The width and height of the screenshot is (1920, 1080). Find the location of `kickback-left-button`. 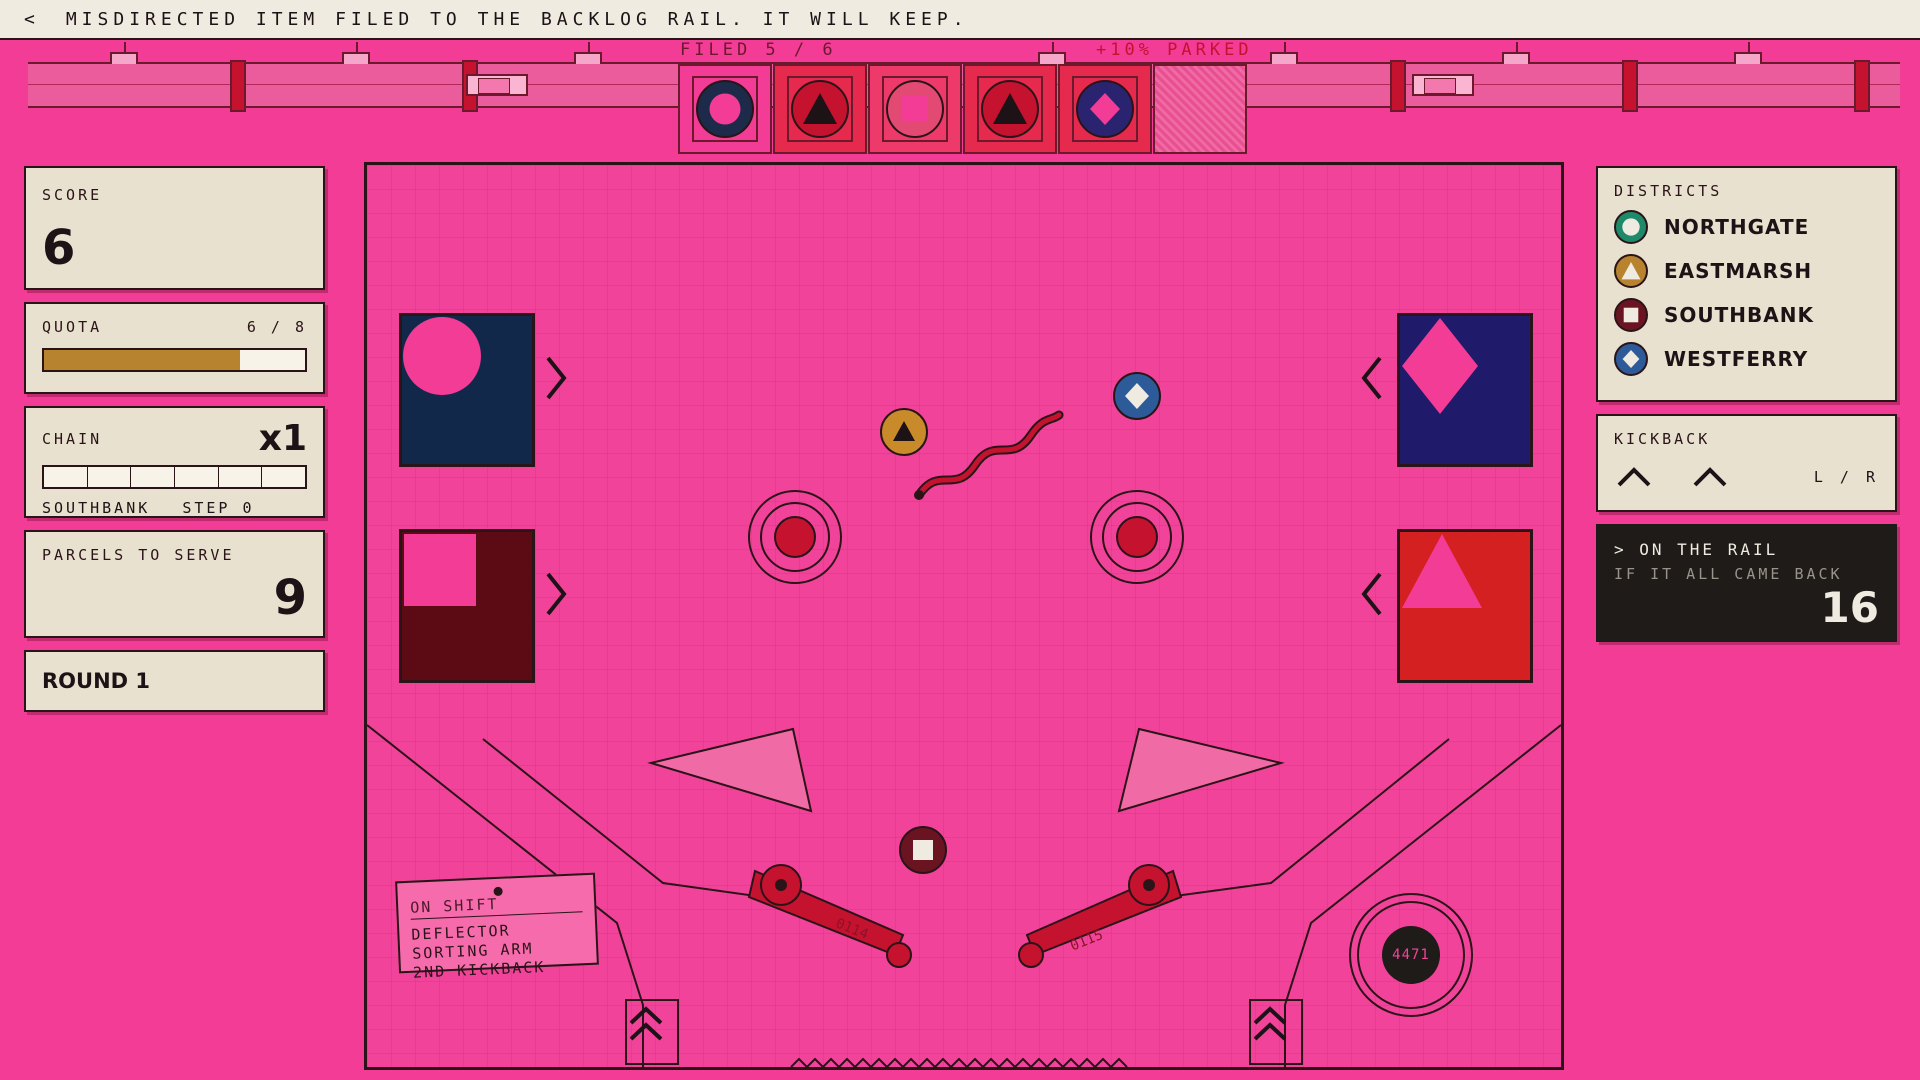

kickback-left-button is located at coordinates (1634, 477).